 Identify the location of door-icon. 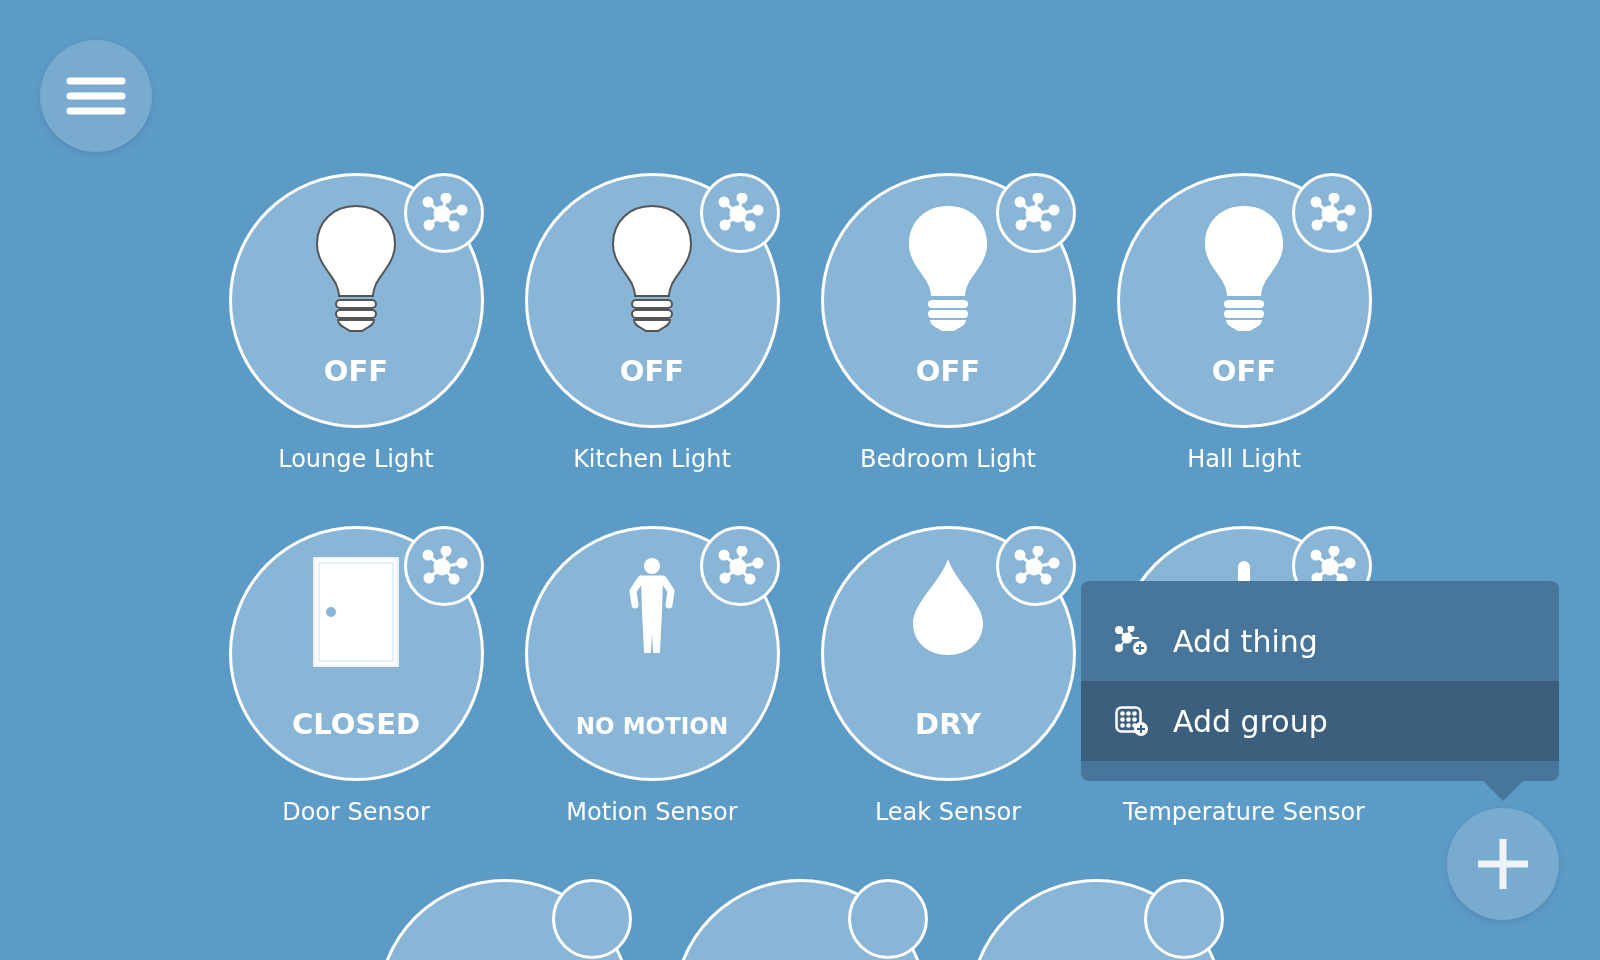
(356, 612).